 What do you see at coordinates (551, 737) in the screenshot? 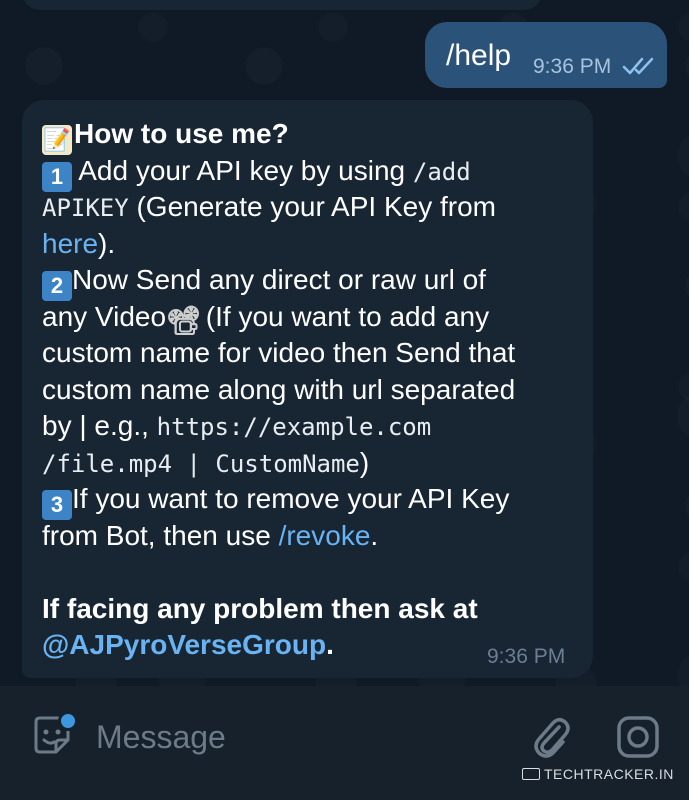
I see `attach-icon` at bounding box center [551, 737].